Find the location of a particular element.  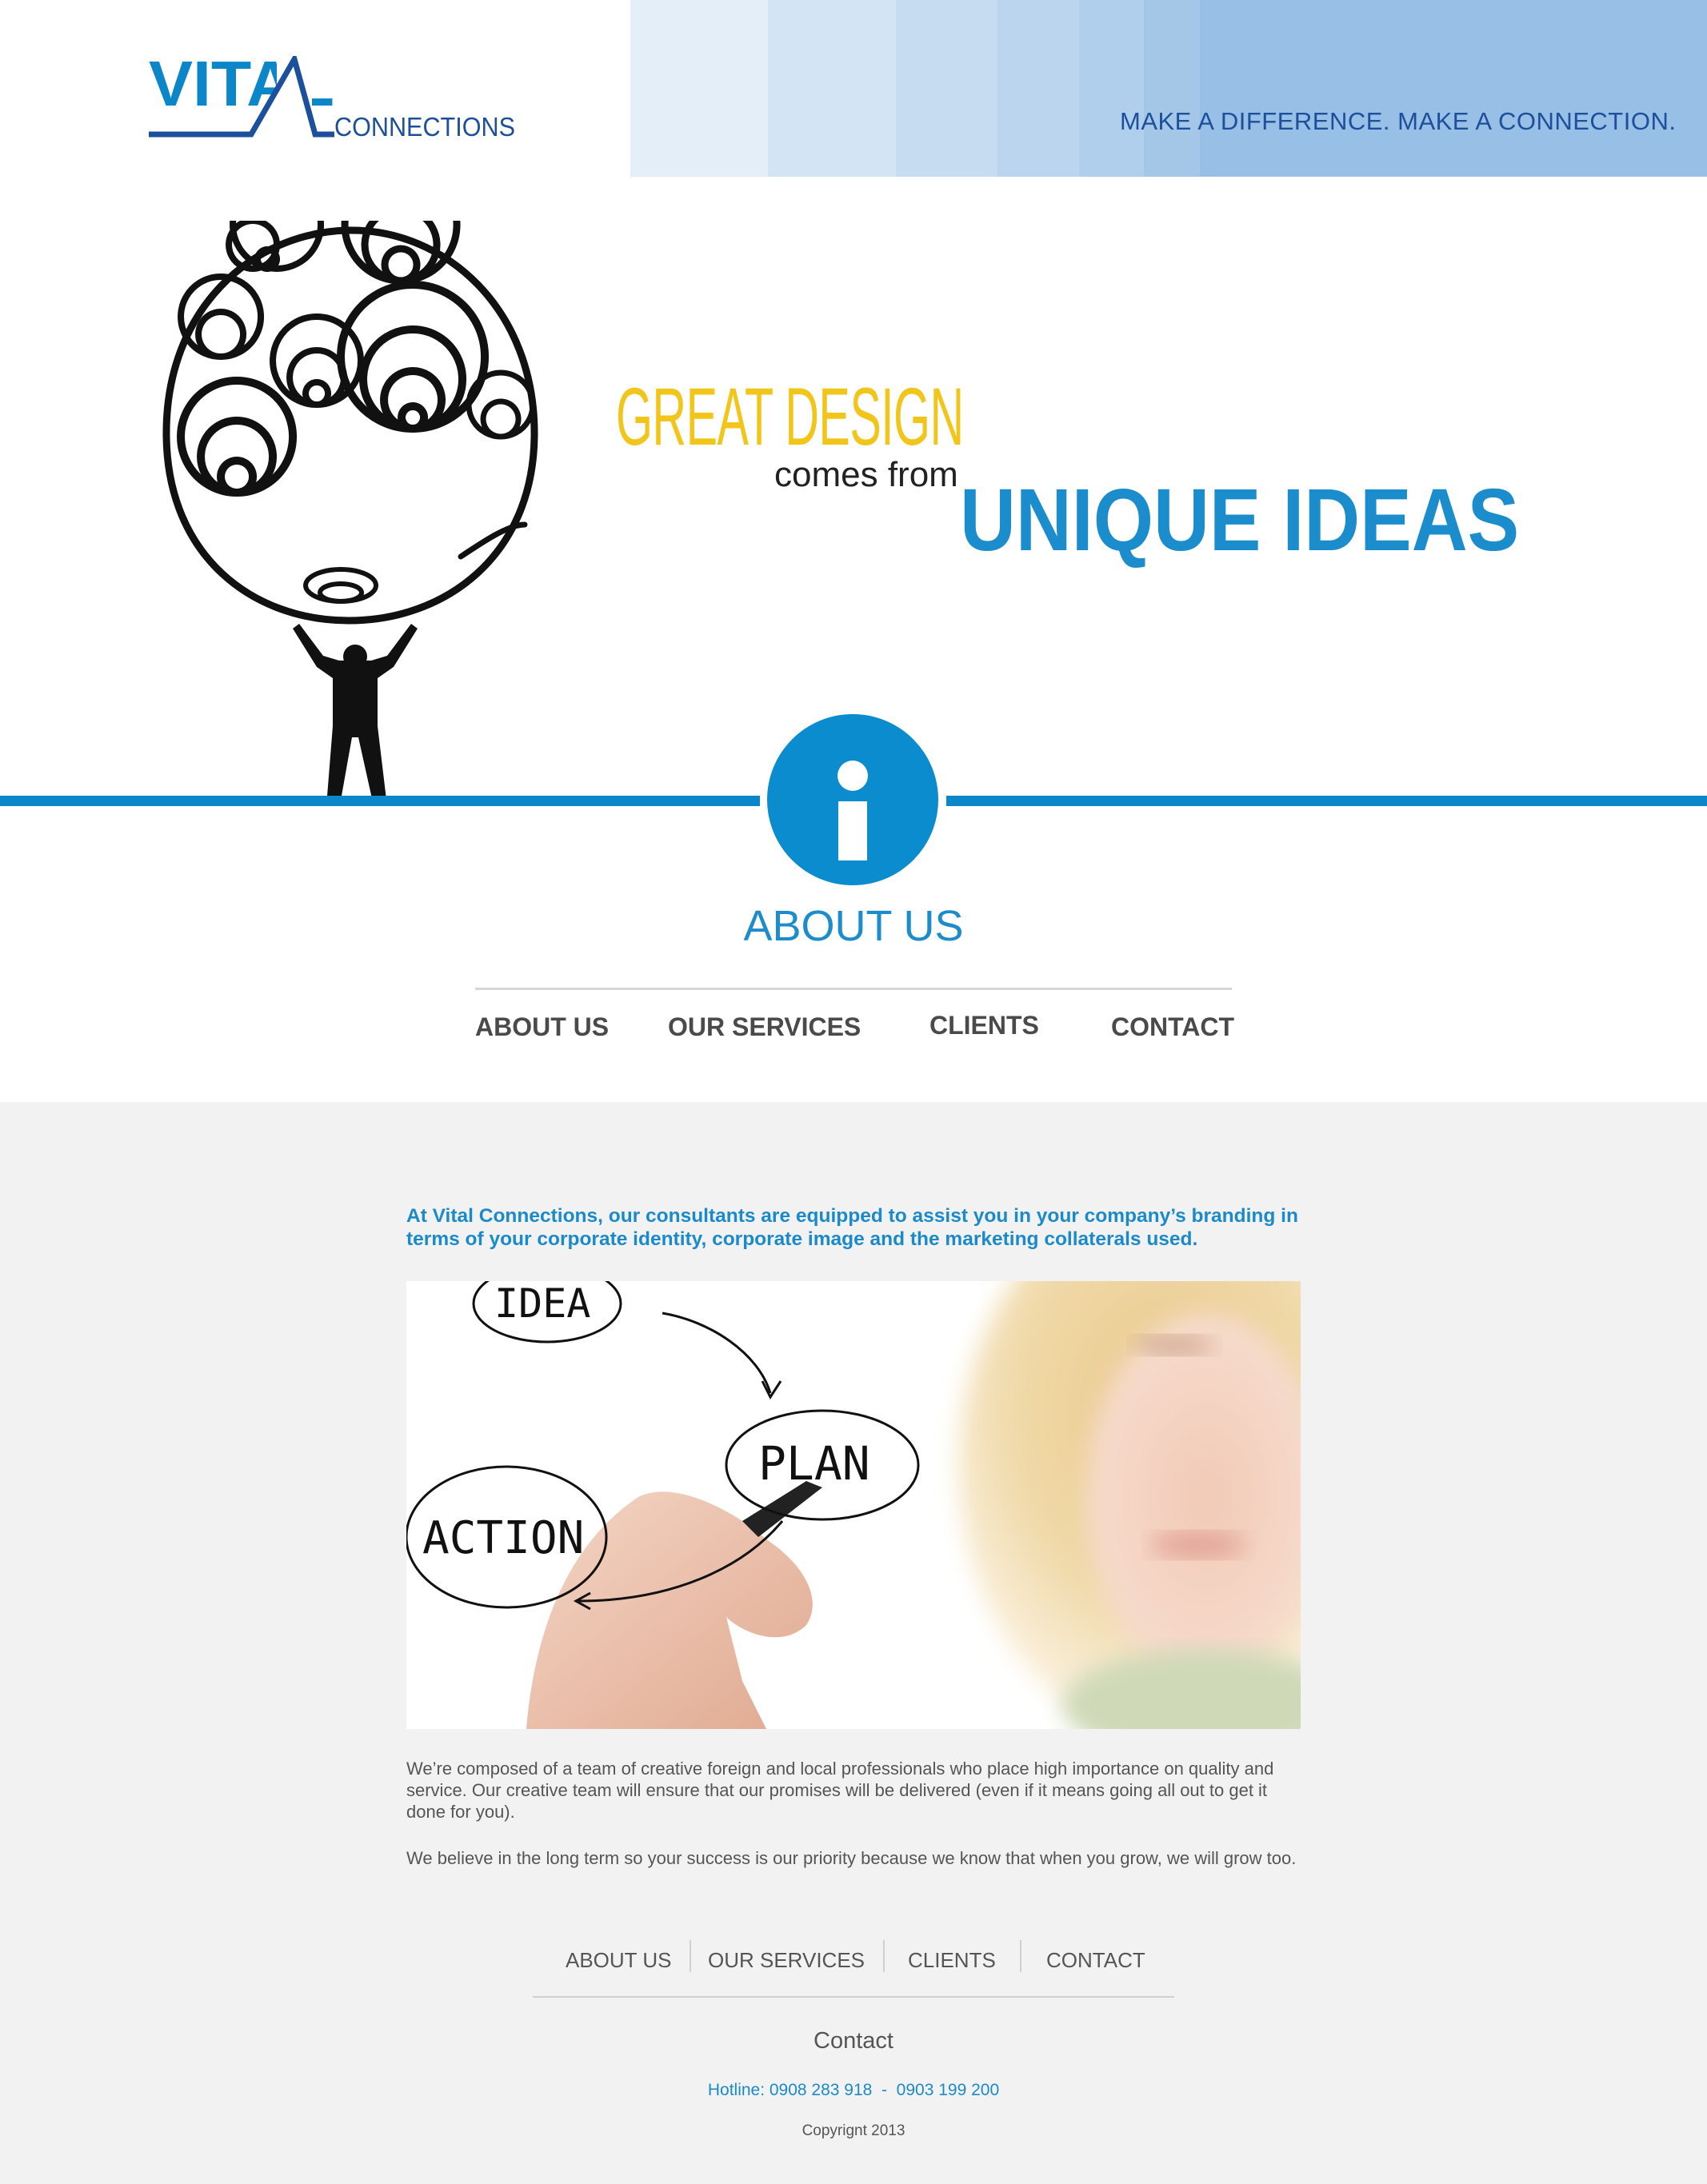

footer-hotline: Hotline: 0908 283 918 - 0903 199 200 is located at coordinates (853, 2090).